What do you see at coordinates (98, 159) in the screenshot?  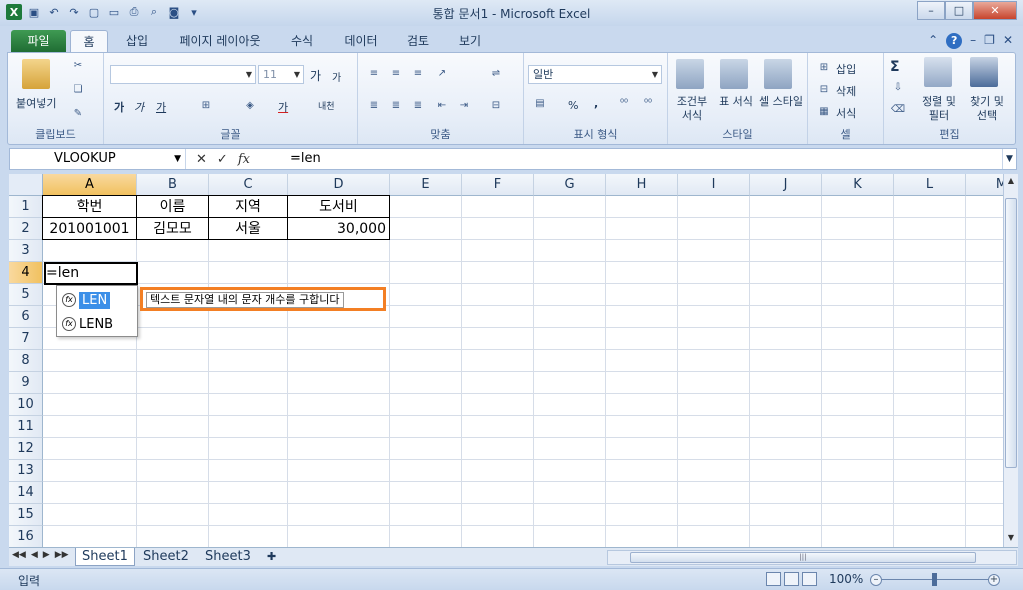 I see `name-box: VLOOKUP ▼` at bounding box center [98, 159].